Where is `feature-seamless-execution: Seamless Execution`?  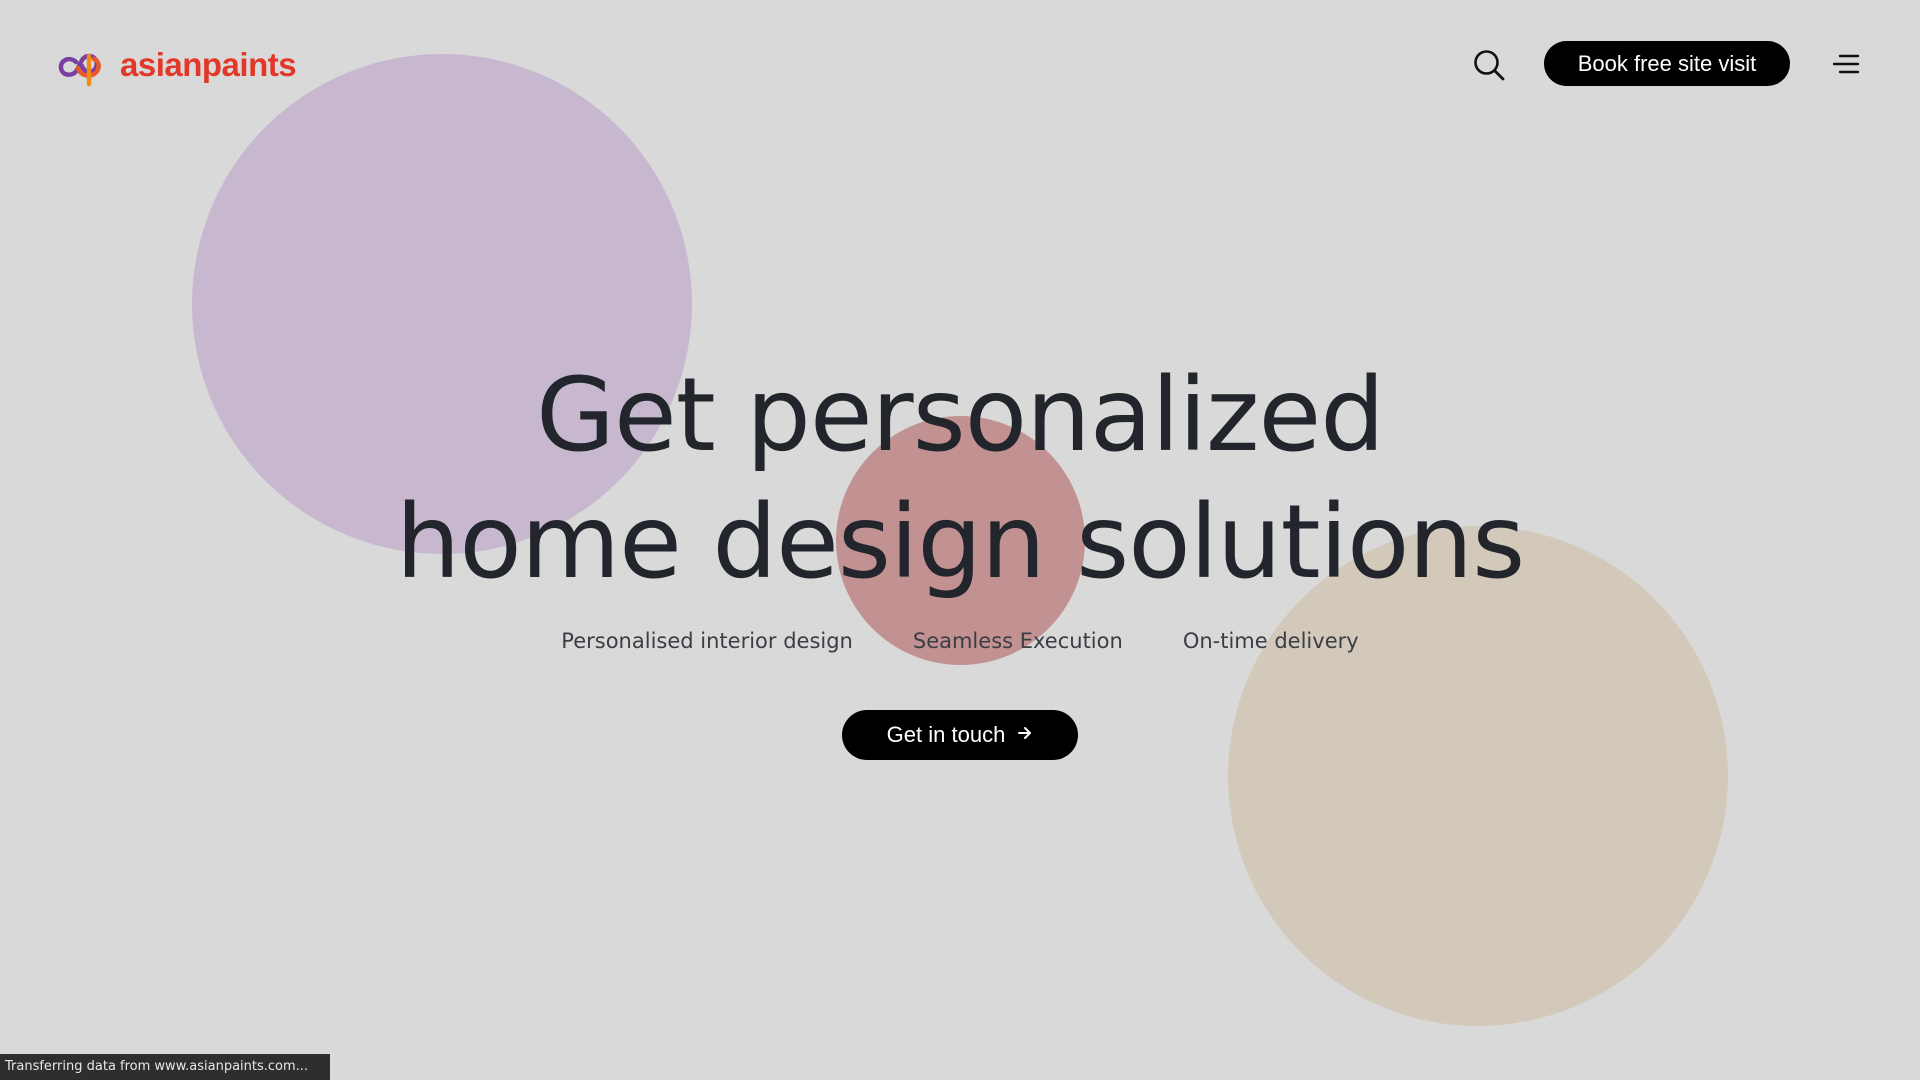 feature-seamless-execution: Seamless Execution is located at coordinates (1017, 641).